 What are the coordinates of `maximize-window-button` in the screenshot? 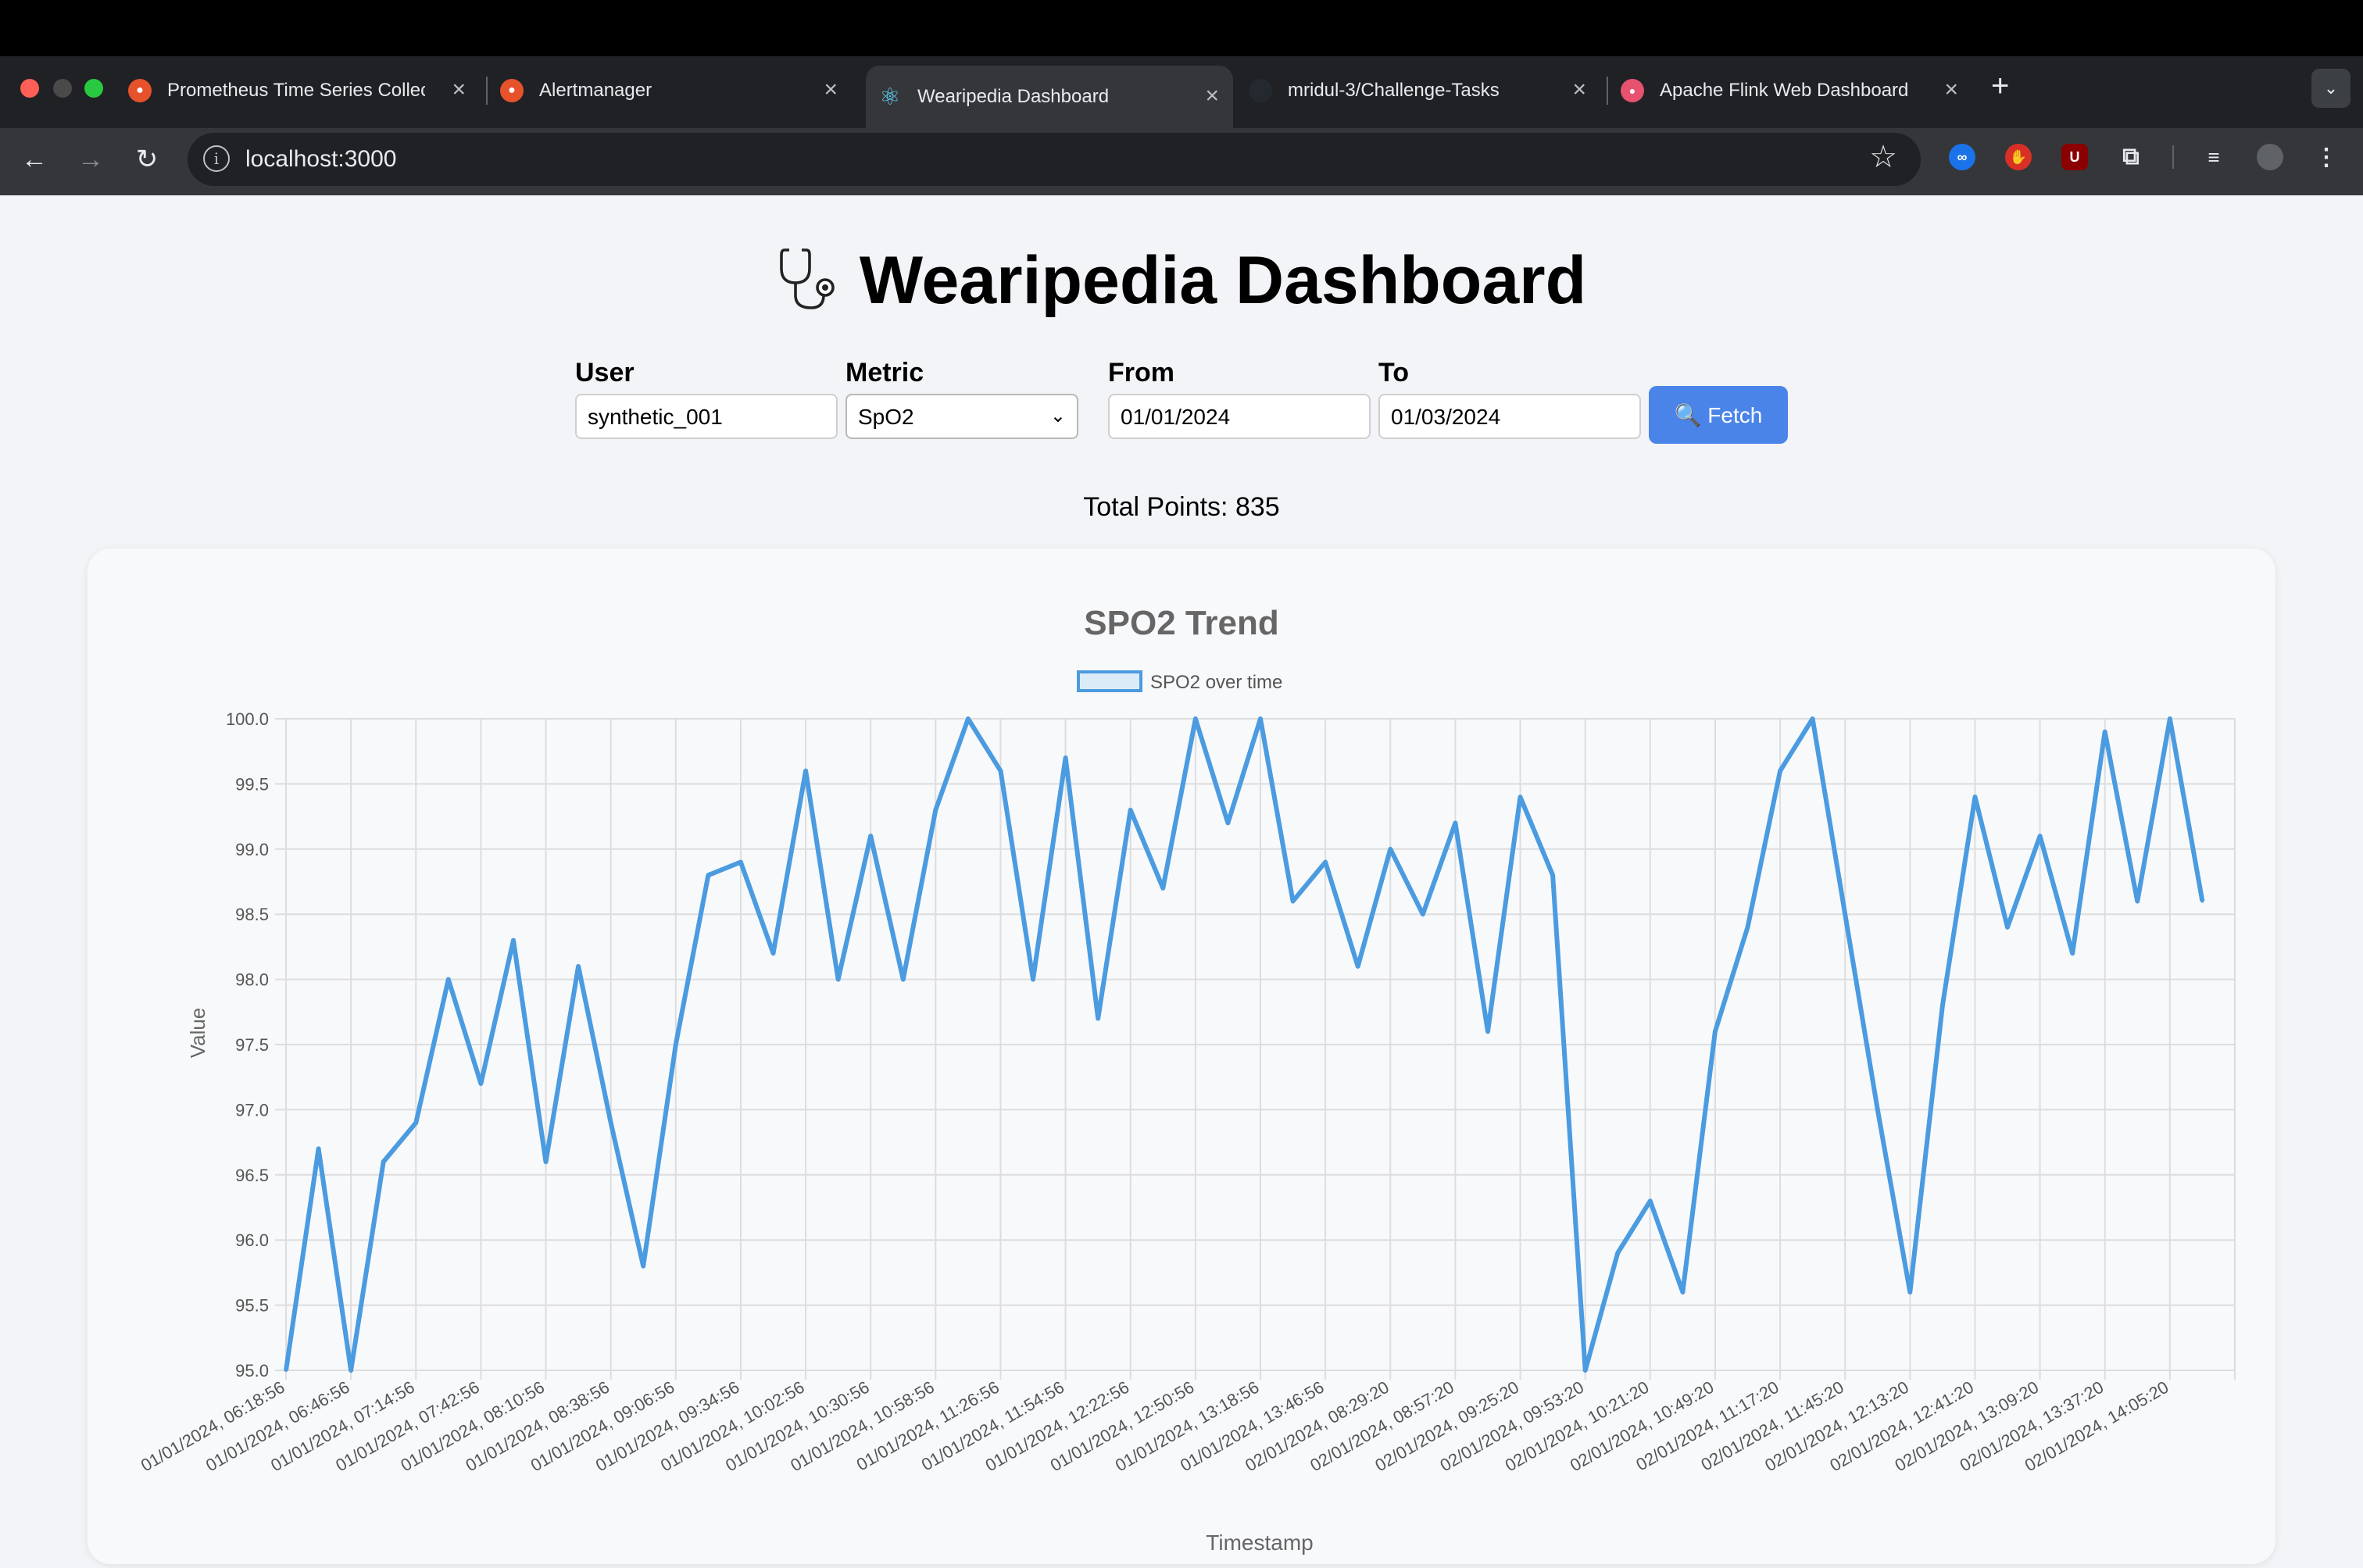 It's located at (93, 88).